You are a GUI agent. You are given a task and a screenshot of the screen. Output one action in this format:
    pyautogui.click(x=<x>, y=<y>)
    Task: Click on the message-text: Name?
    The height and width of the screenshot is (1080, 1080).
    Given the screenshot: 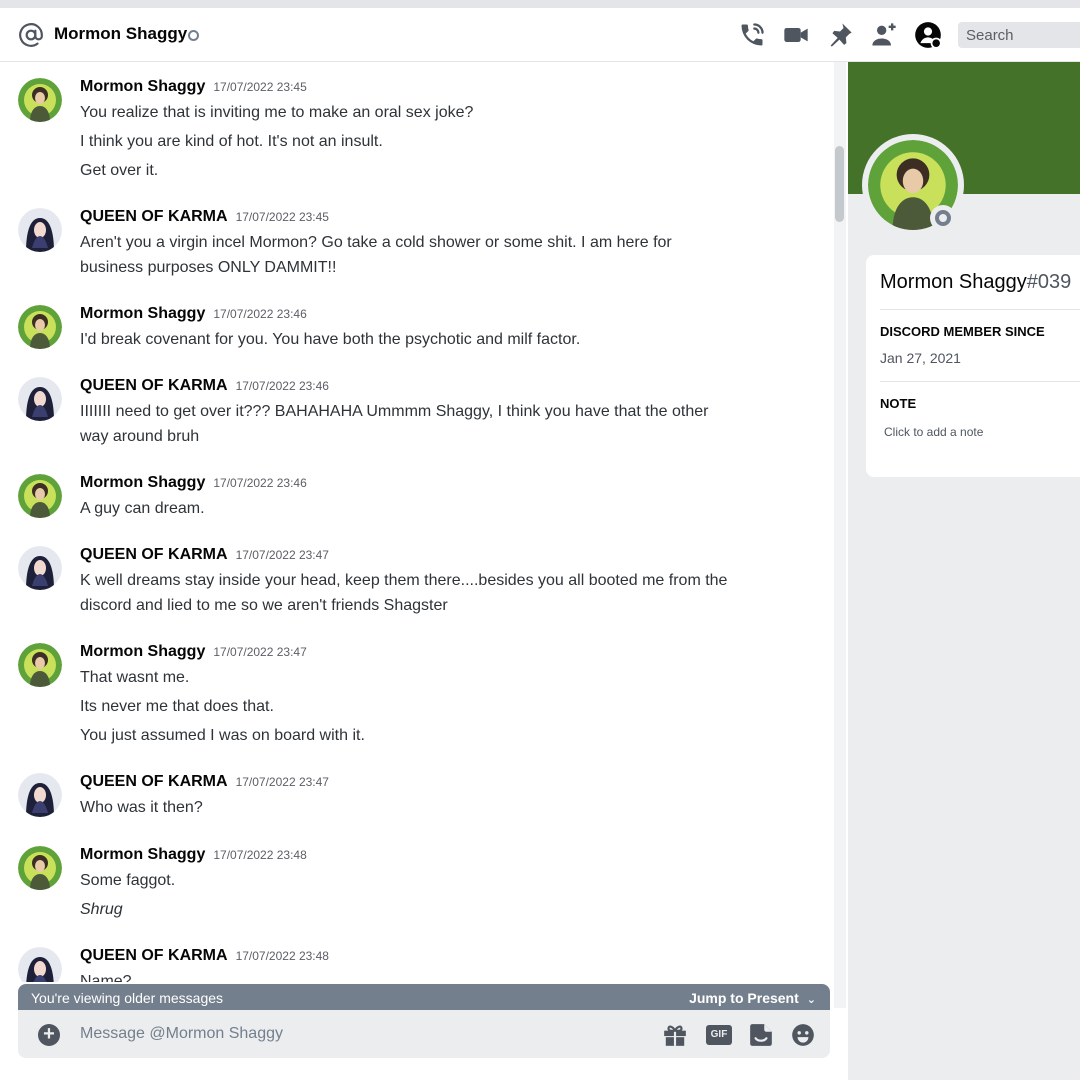 What is the action you would take?
    pyautogui.click(x=106, y=977)
    